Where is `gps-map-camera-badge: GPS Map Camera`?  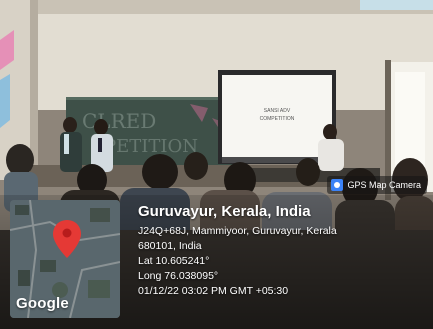
gps-map-camera-badge: GPS Map Camera is located at coordinates (377, 185).